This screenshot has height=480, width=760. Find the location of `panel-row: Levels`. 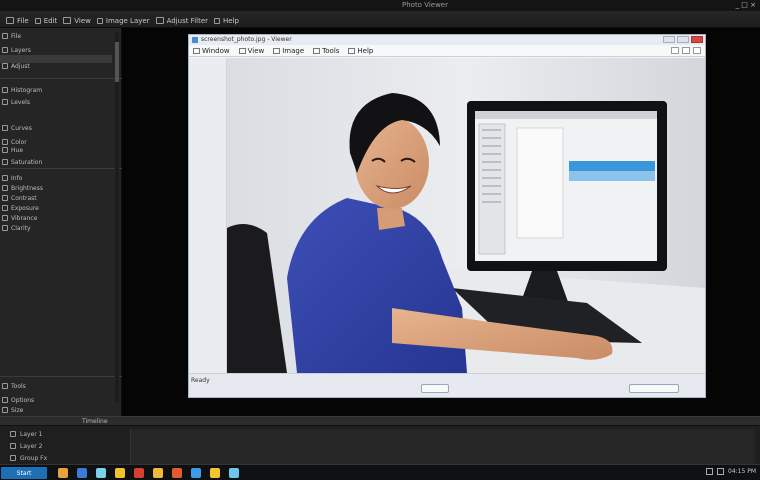

panel-row: Levels is located at coordinates (16, 102).